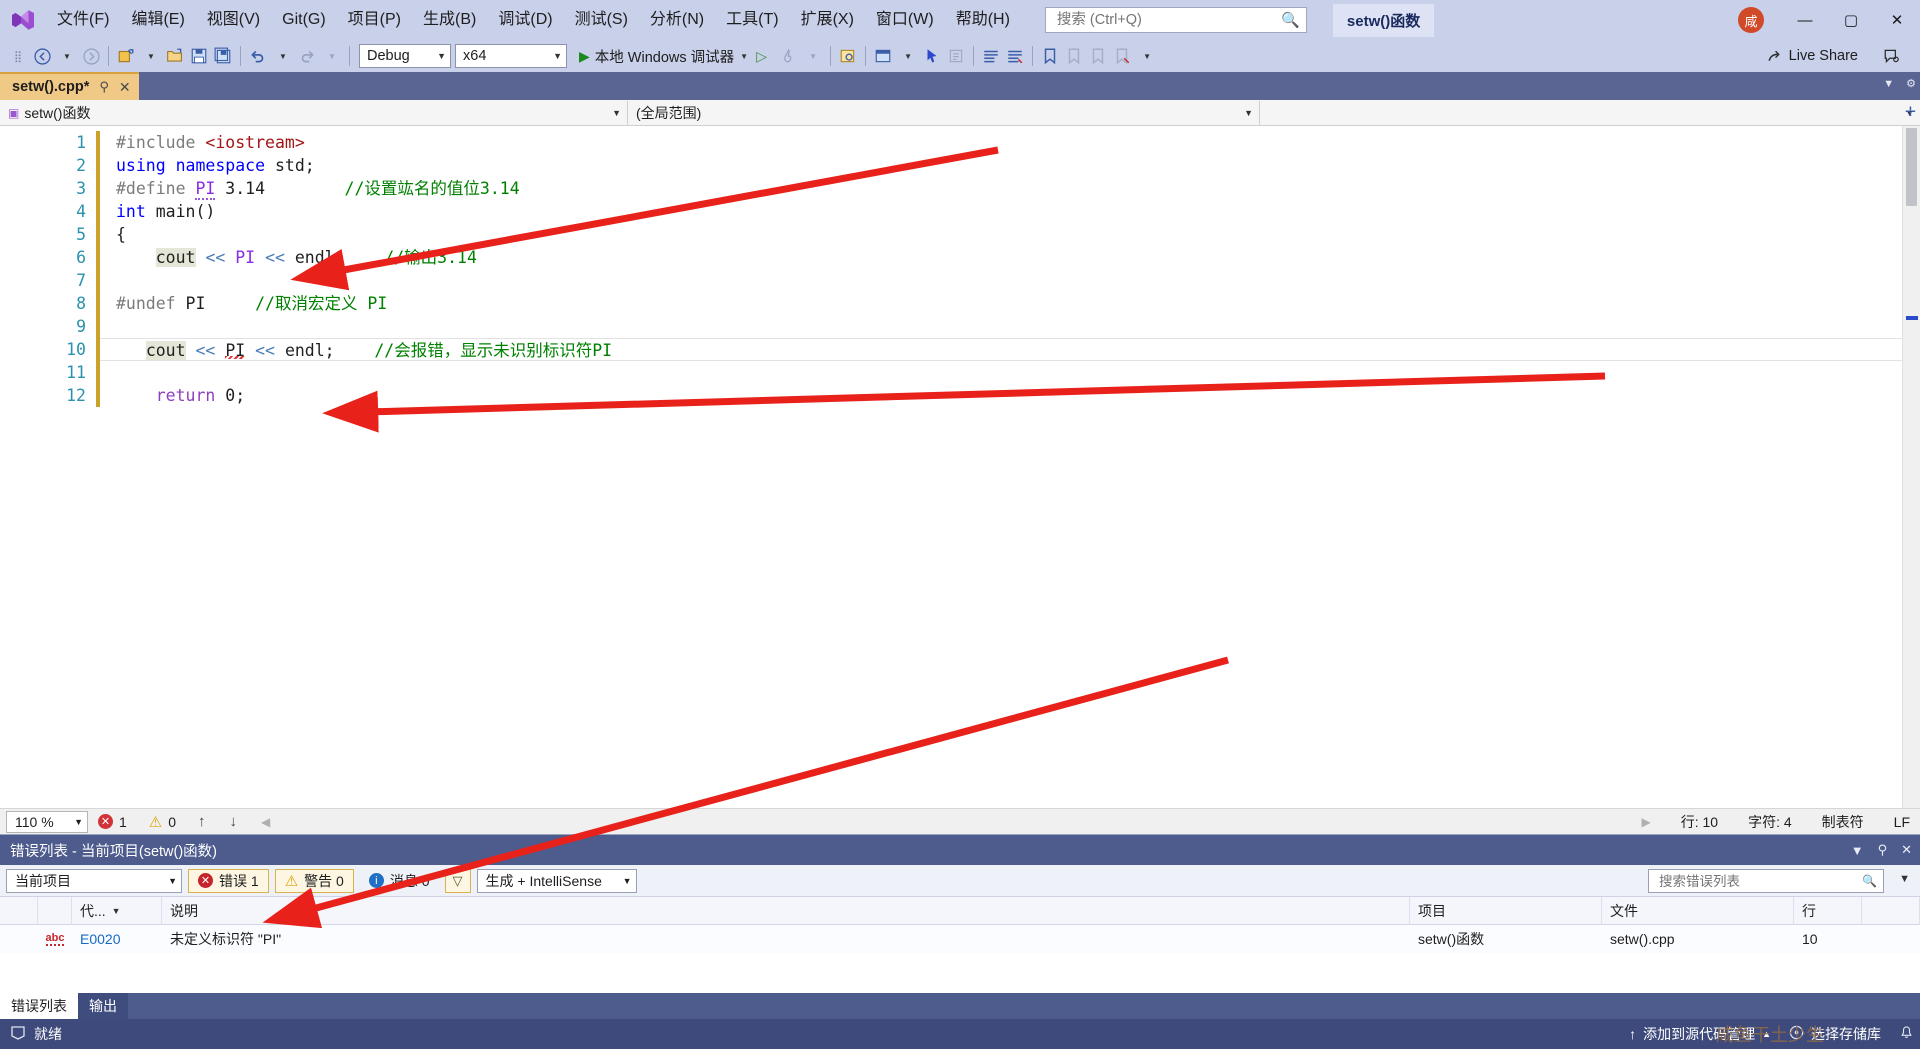  I want to click on next-bookmark-icon, so click(1098, 56).